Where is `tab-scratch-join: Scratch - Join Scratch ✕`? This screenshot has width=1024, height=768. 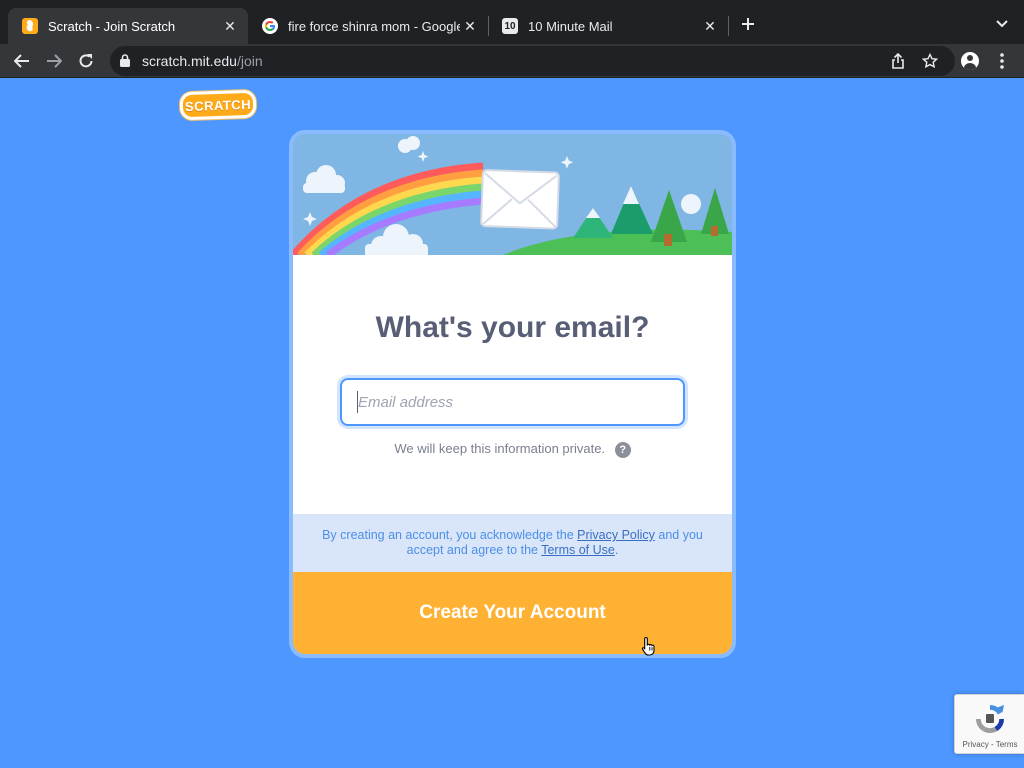
tab-scratch-join: Scratch - Join Scratch ✕ is located at coordinates (128, 26).